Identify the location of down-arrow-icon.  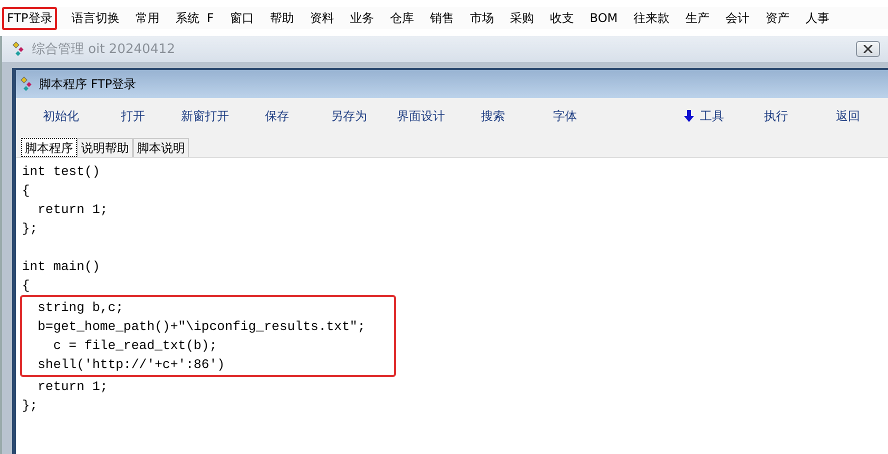
(689, 116).